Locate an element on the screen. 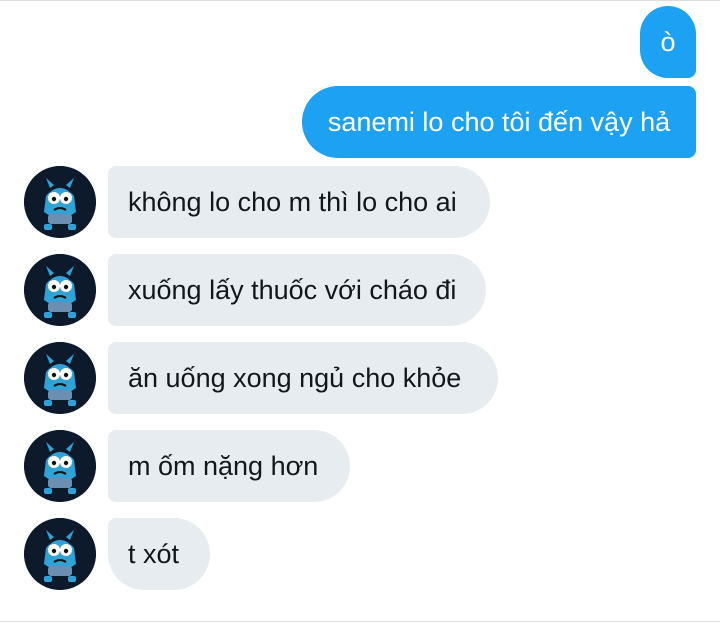 The image size is (720, 624). sent-message-text: sanemi lo cho tôi đến vậy hả is located at coordinates (499, 121).